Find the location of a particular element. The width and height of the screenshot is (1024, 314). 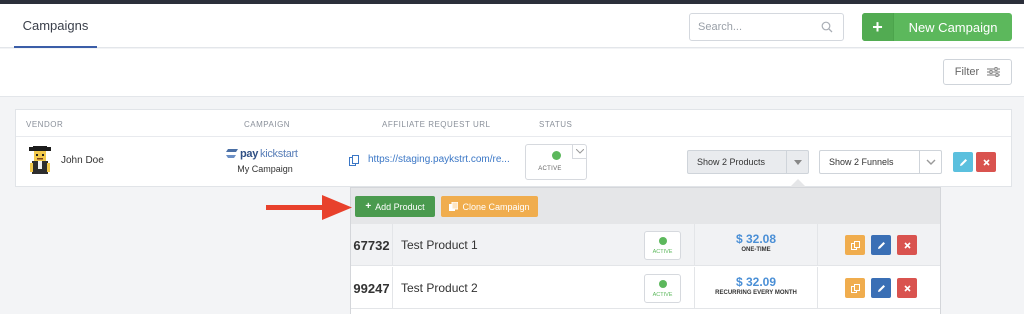

header-divider is located at coordinates (513, 136).